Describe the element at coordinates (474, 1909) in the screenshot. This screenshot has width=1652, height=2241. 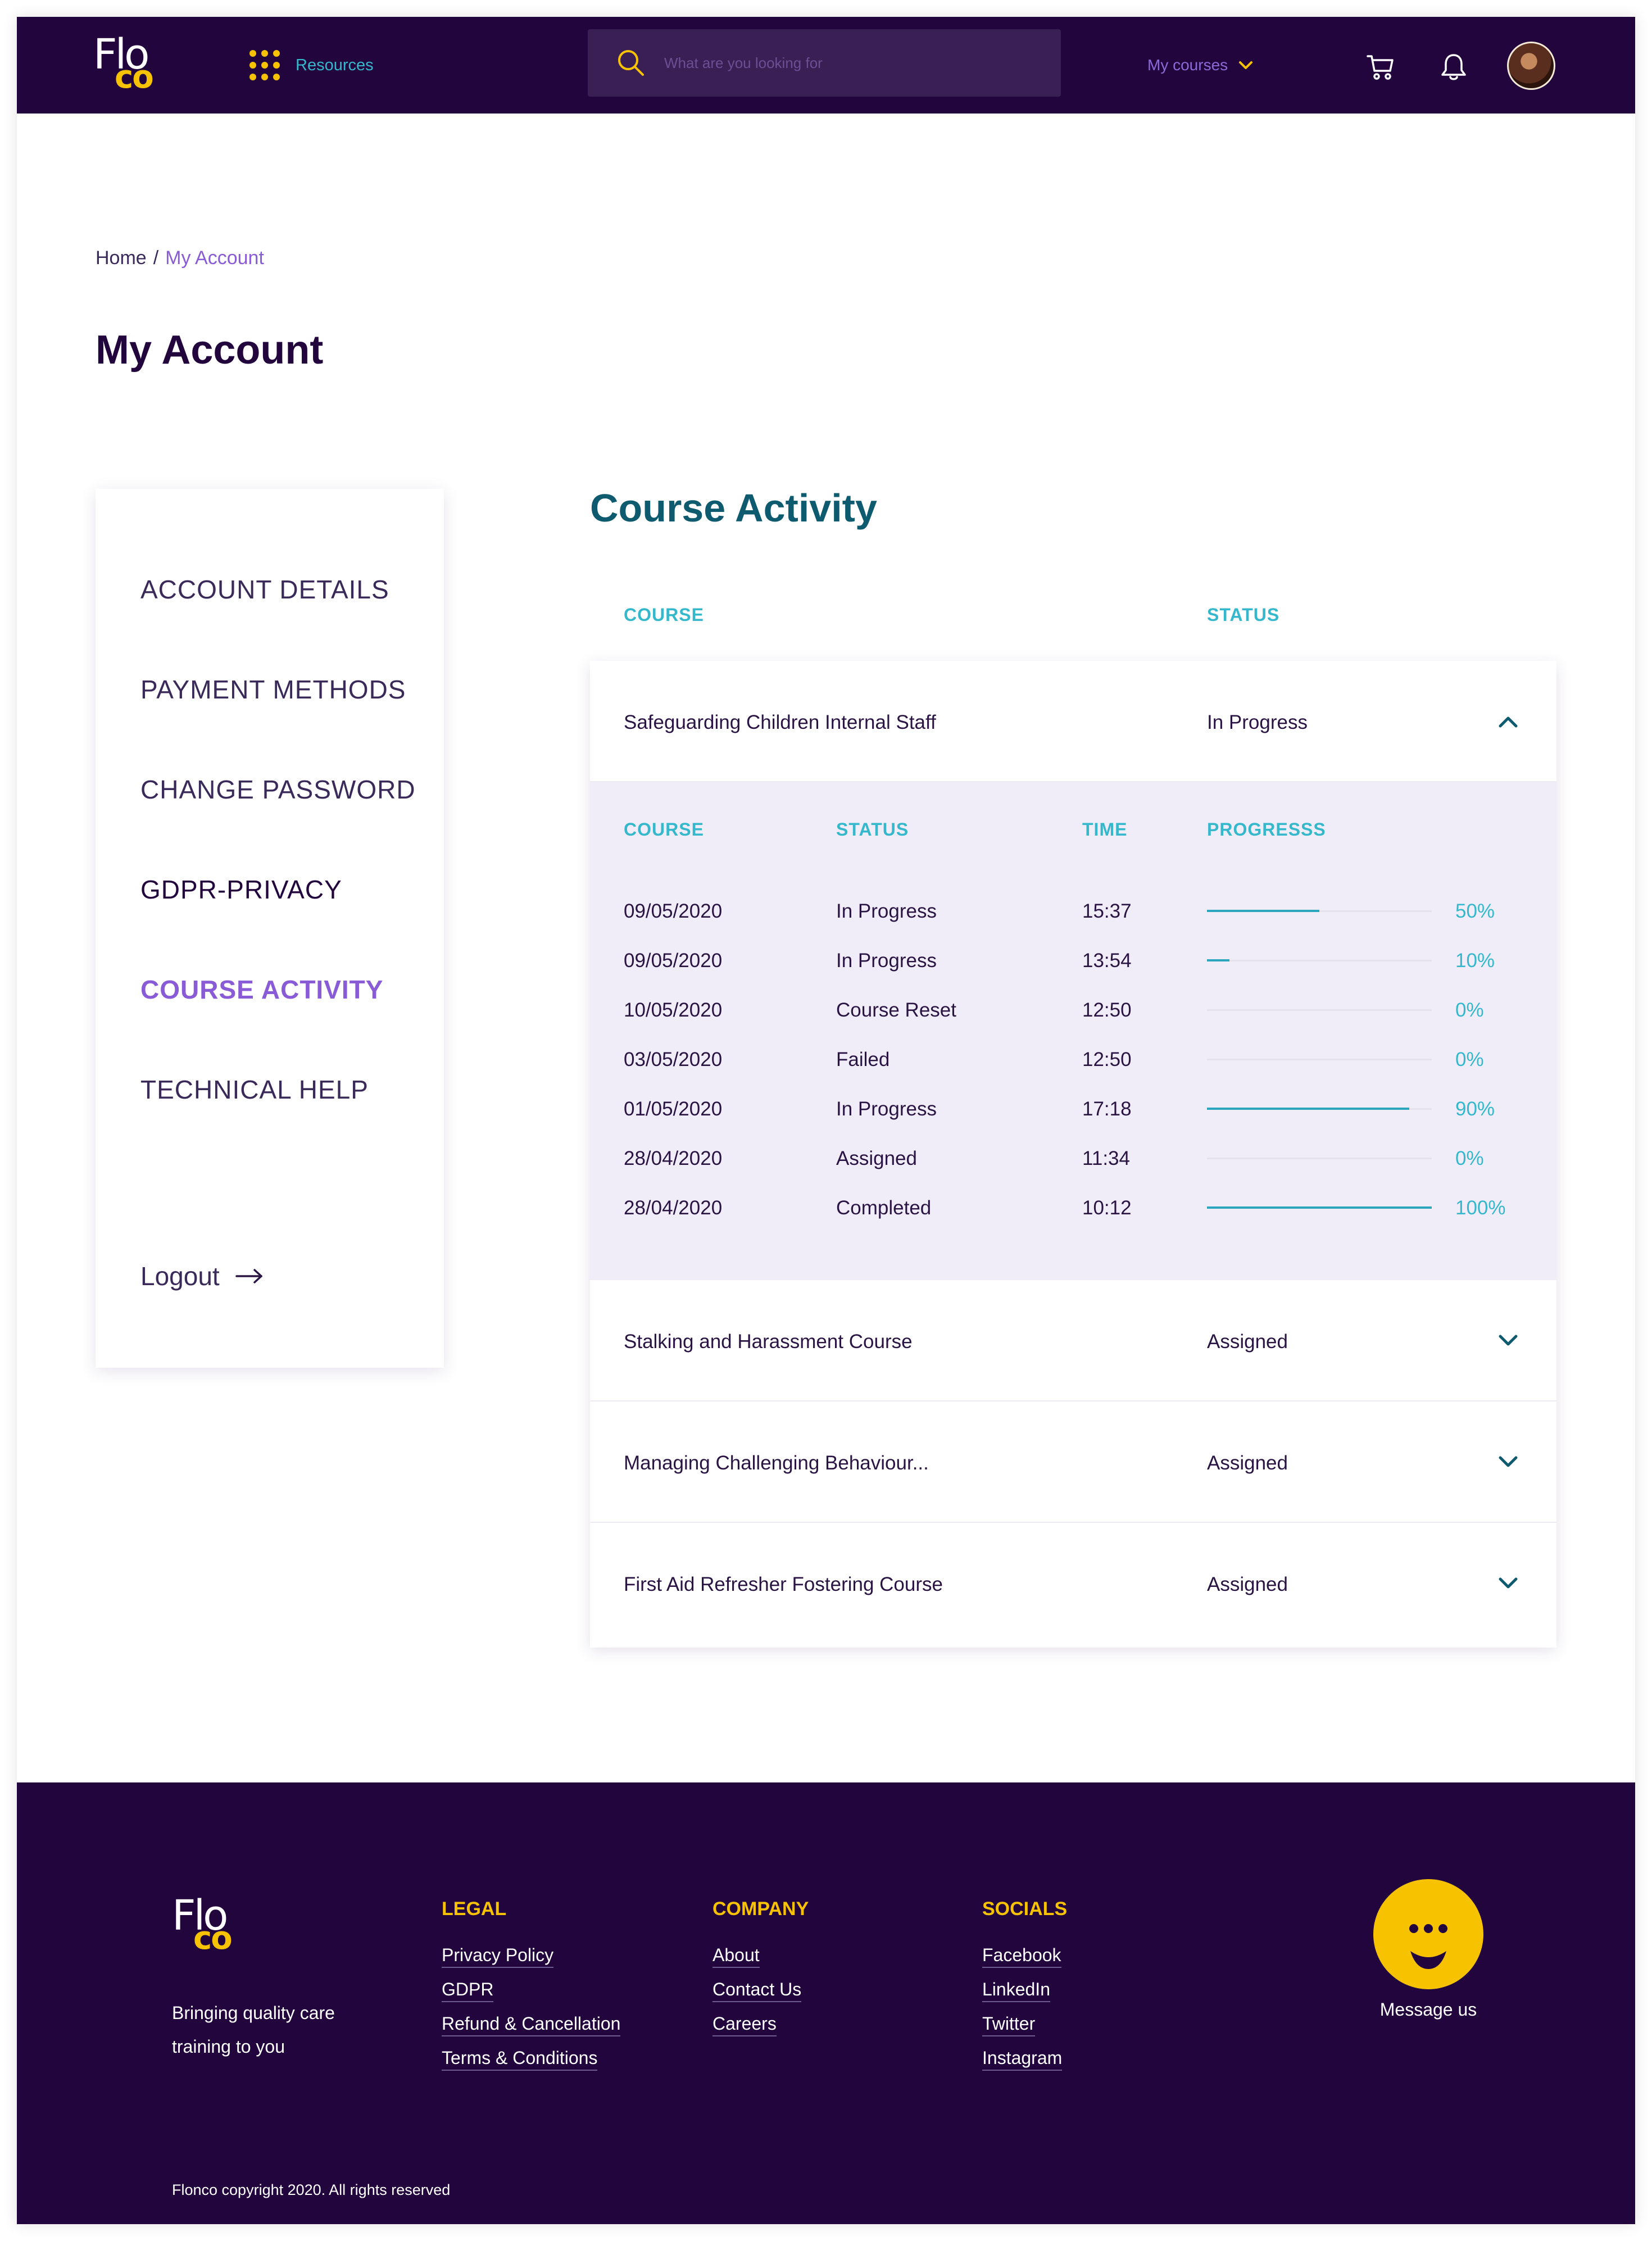
I see `footer-legal-heading: LEGAL` at that location.